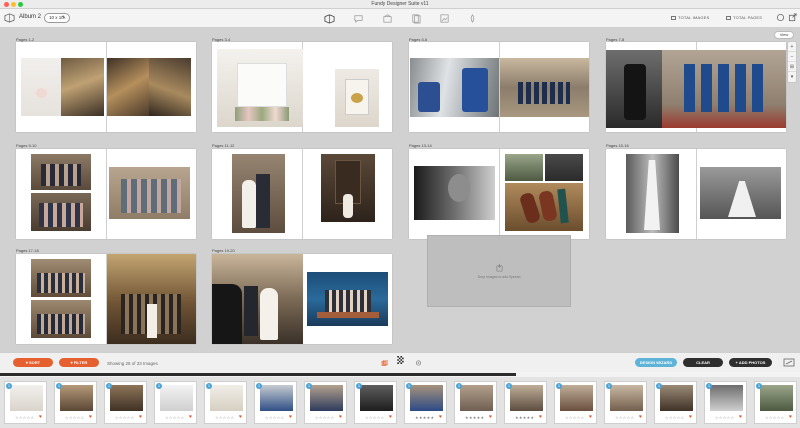  I want to click on filter-button: ▾ FILTER, so click(79, 362).